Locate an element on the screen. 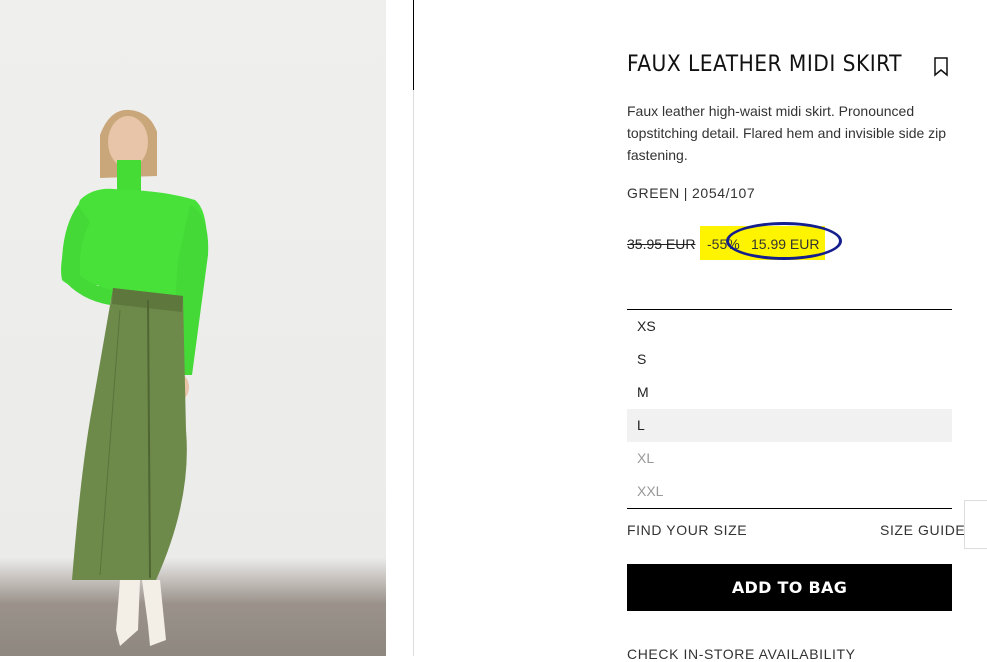  product-title: FAUX LEATHER MIDI SKIRT is located at coordinates (765, 64).